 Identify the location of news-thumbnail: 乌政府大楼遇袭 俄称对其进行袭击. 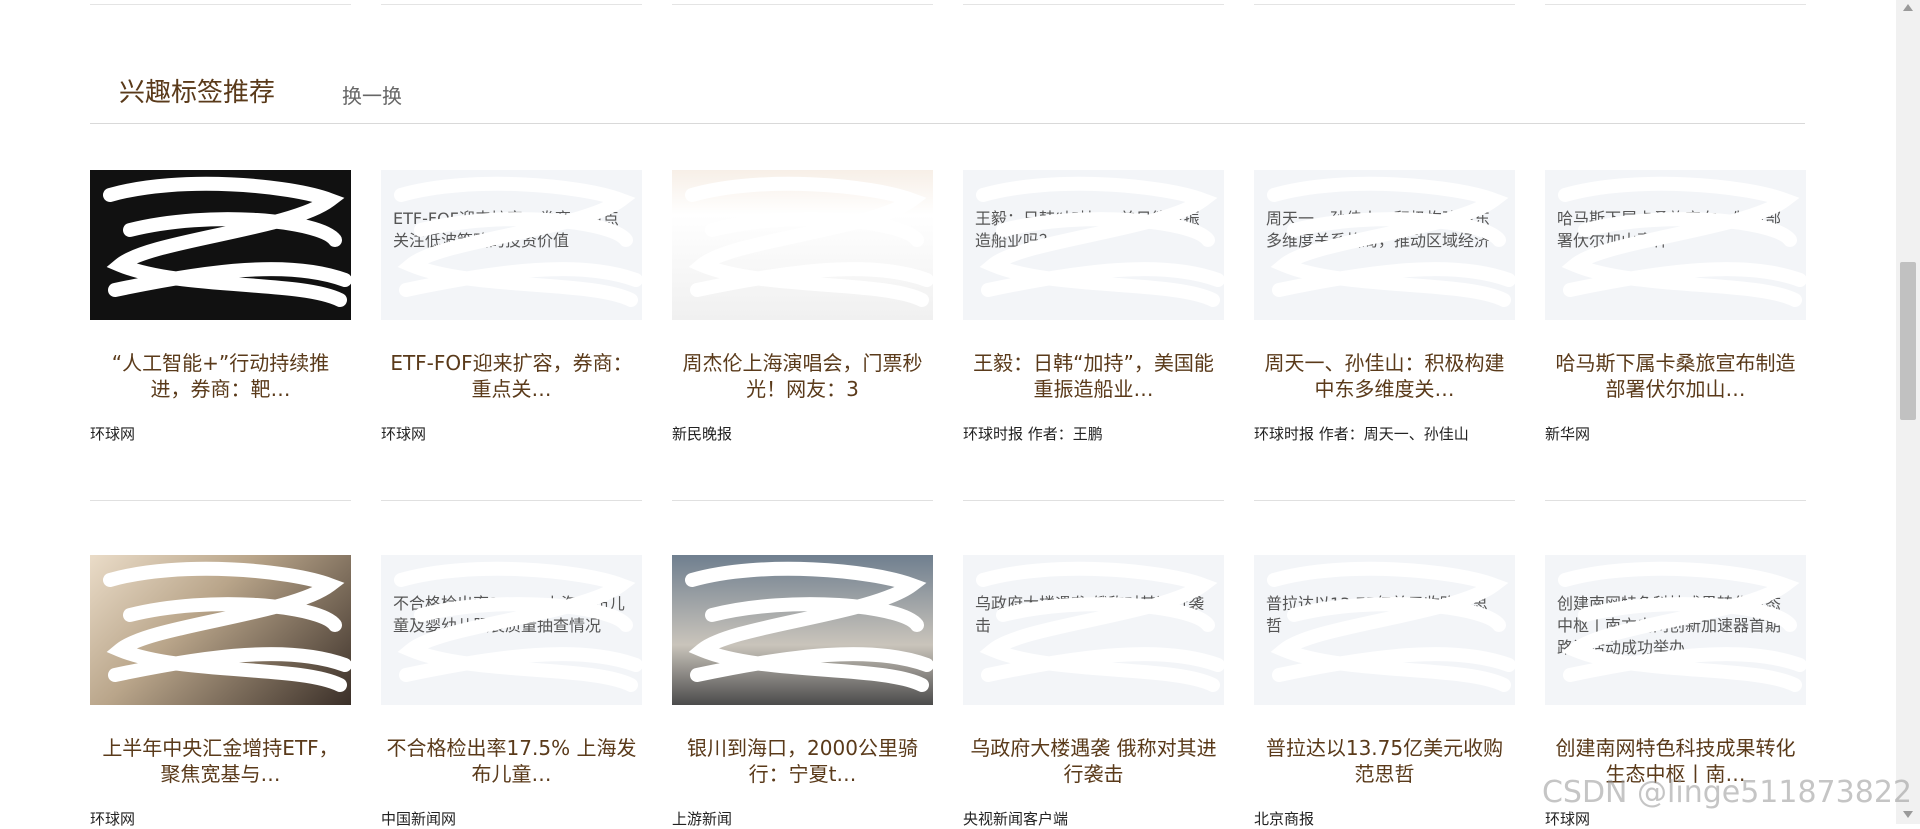
(1093, 630).